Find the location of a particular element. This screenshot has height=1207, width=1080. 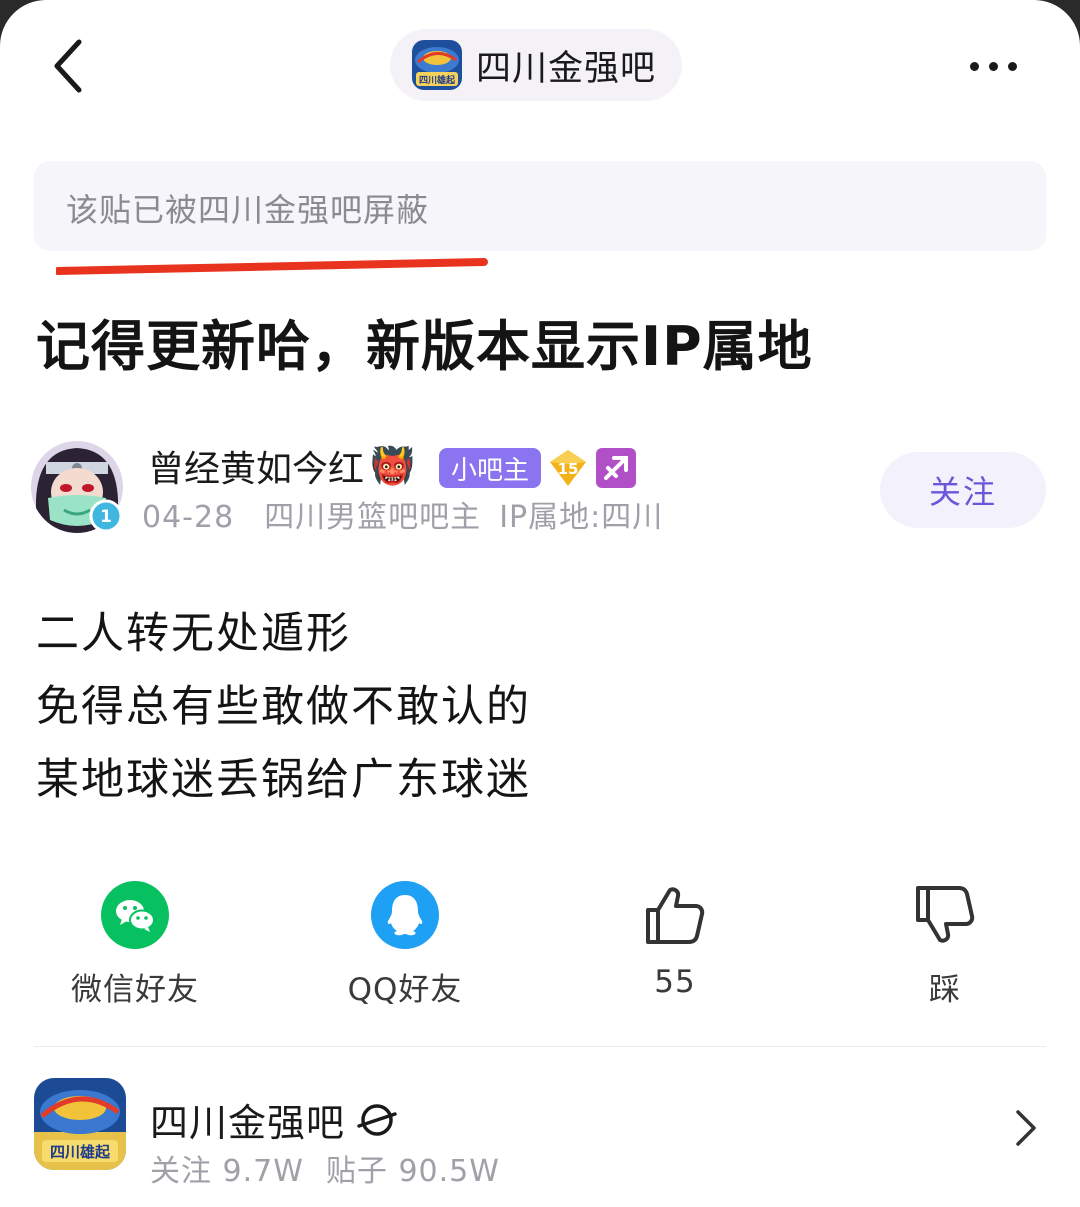

chevron-left-icon is located at coordinates (68, 66).